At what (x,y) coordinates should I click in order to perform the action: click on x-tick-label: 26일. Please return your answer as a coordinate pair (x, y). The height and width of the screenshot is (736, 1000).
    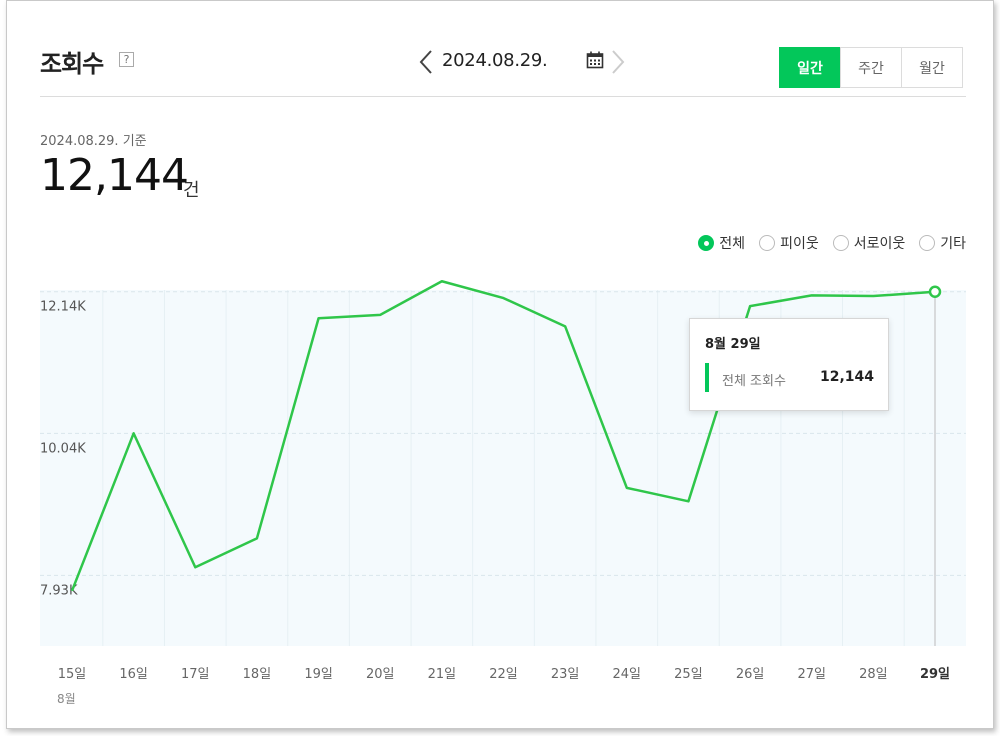
    Looking at the image, I should click on (750, 674).